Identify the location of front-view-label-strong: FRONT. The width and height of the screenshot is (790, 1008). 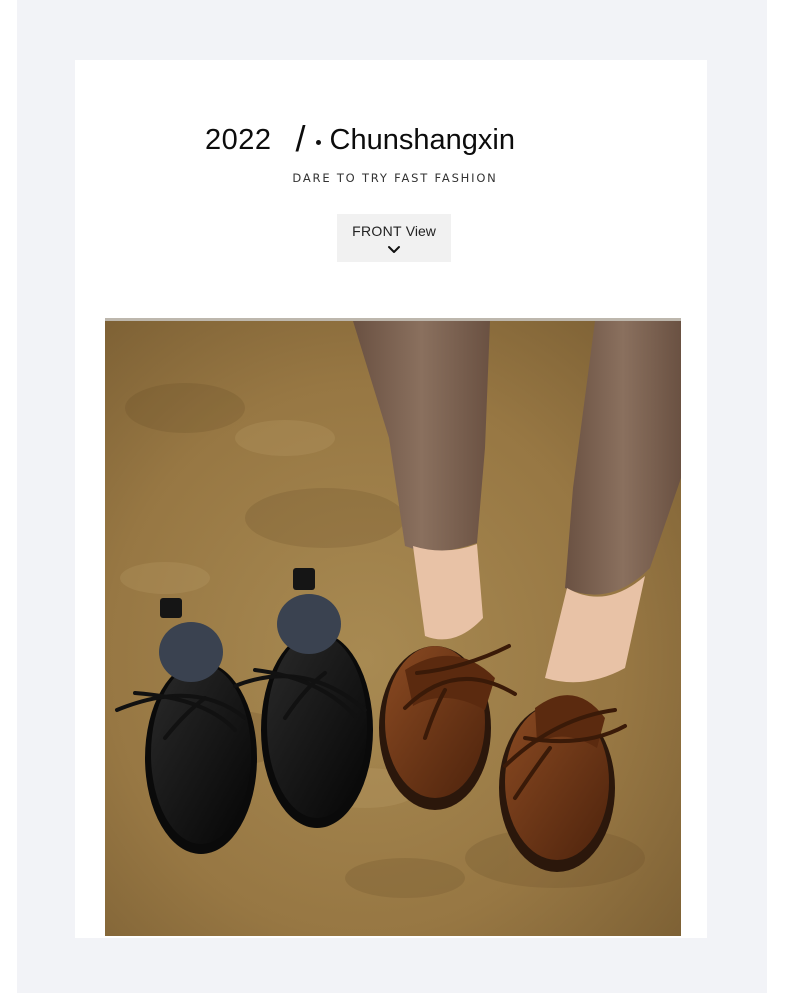
(377, 231).